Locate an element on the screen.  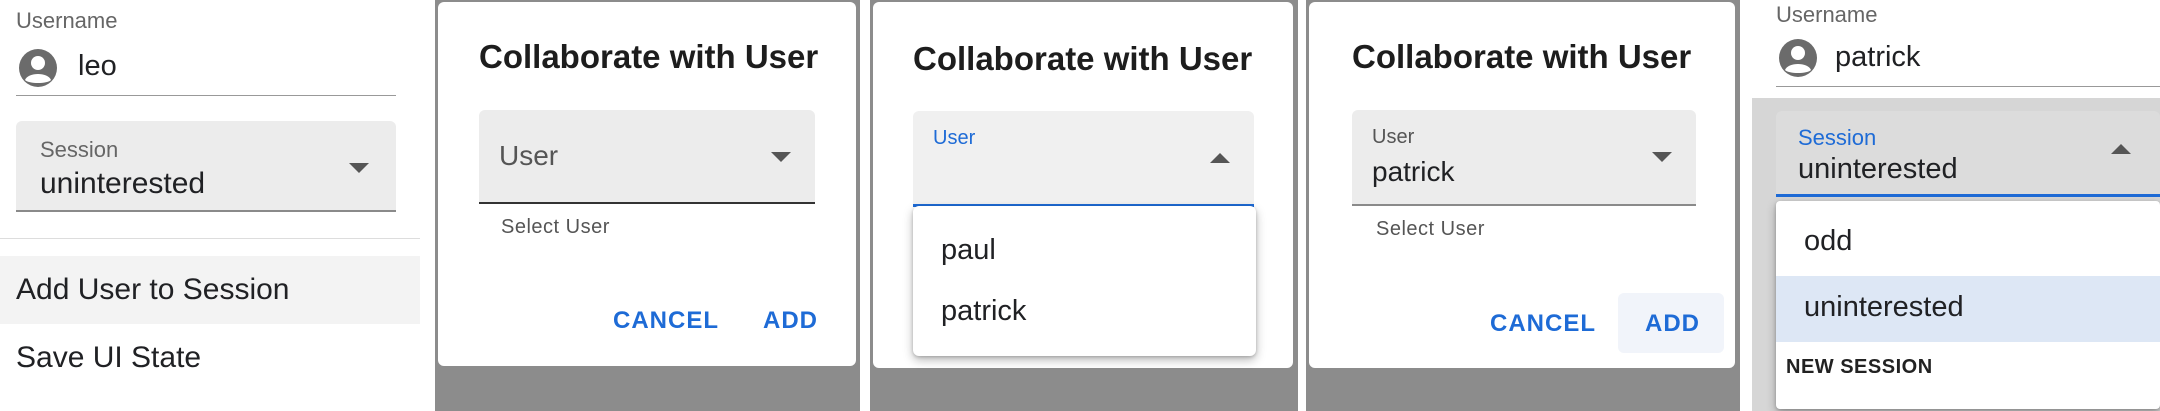
option-patrick: patrick is located at coordinates (983, 311).